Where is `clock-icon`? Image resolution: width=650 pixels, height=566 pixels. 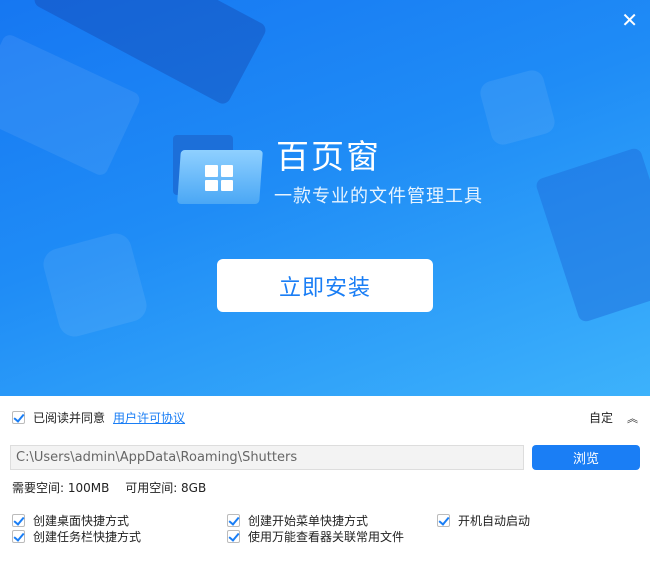
clock-icon is located at coordinates (95, 285).